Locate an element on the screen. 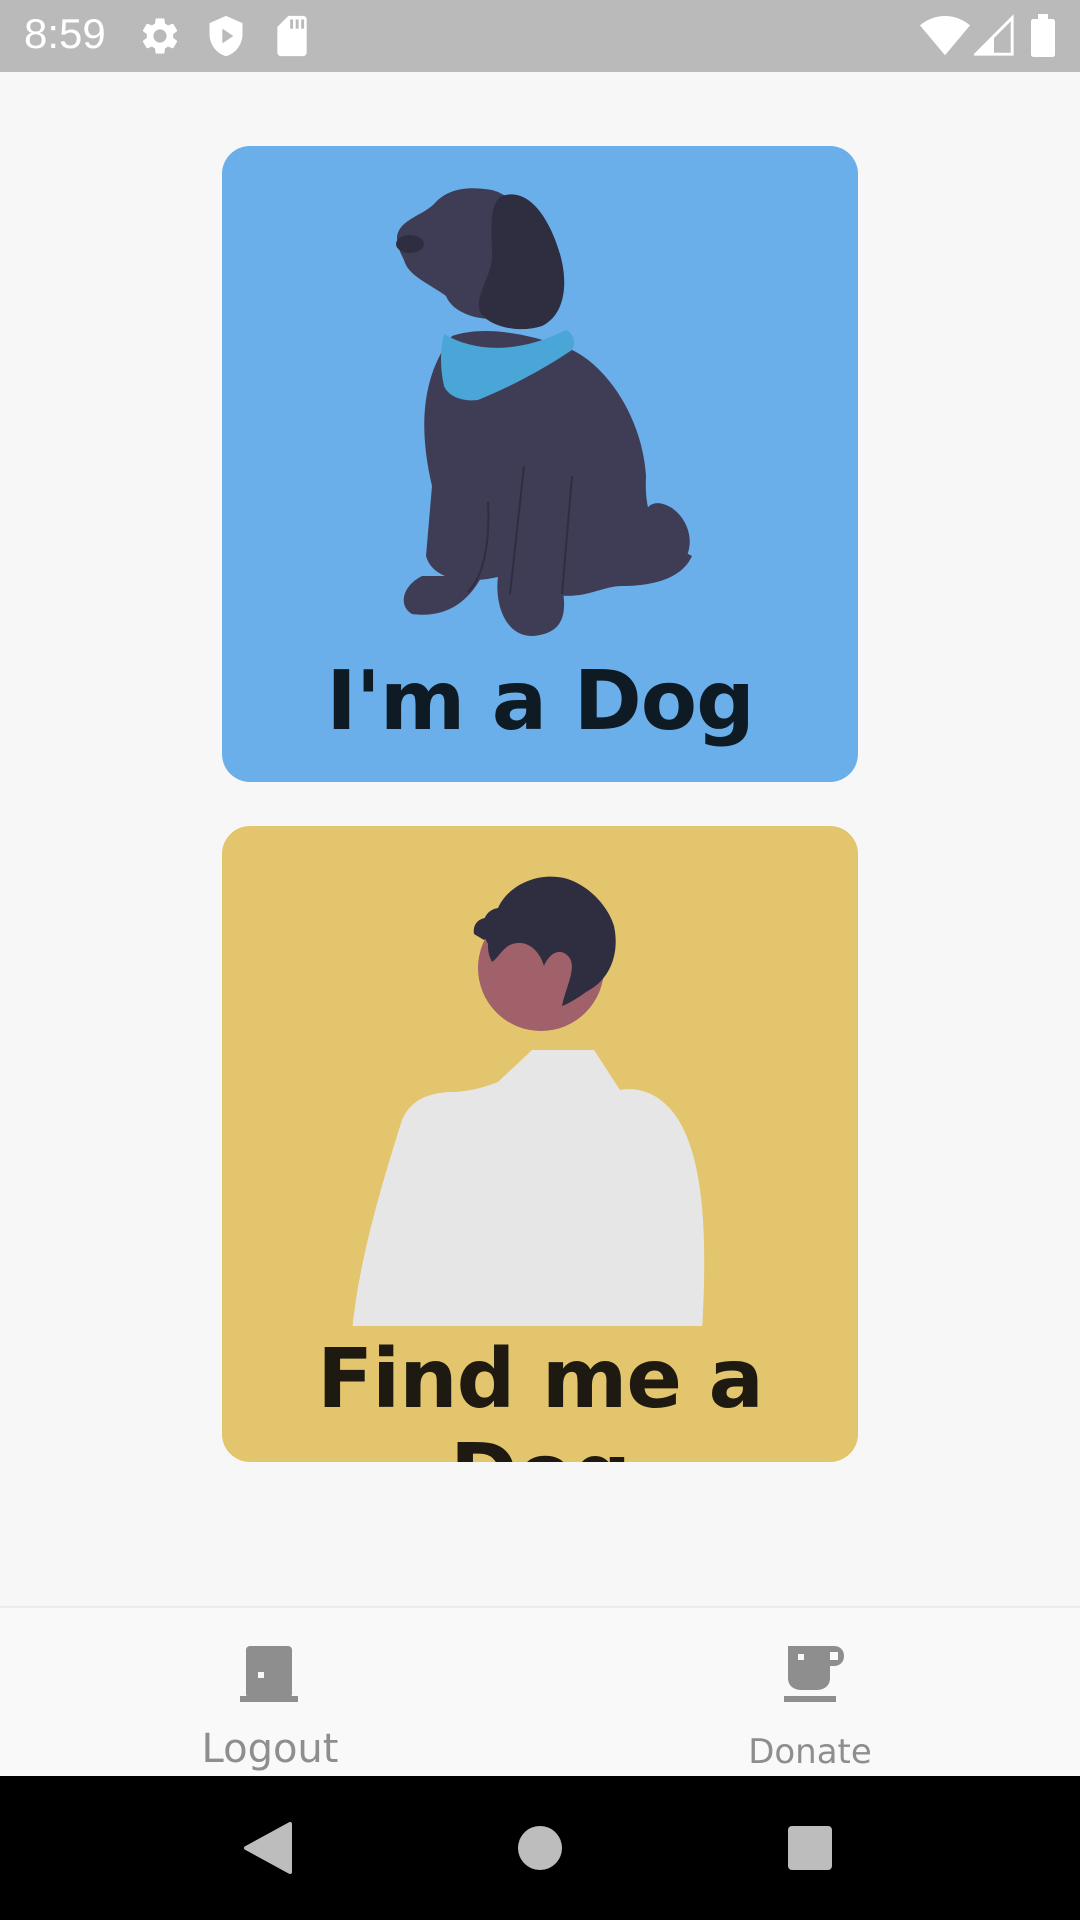 This screenshot has height=1920, width=1080. logout-label: Logout is located at coordinates (270, 1749).